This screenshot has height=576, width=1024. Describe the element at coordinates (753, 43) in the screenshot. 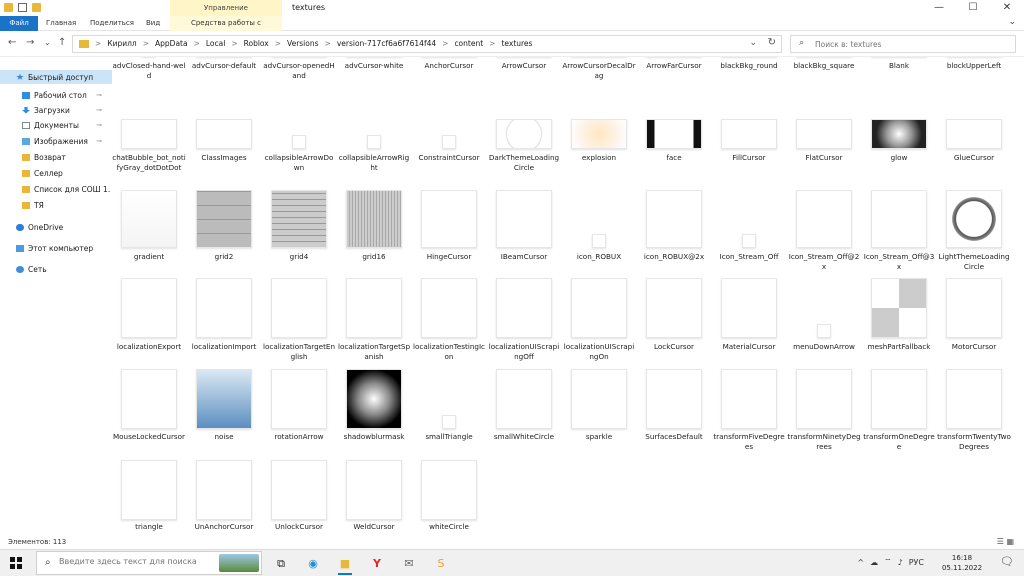

I see `address-dropdown-icon: ⌄` at that location.